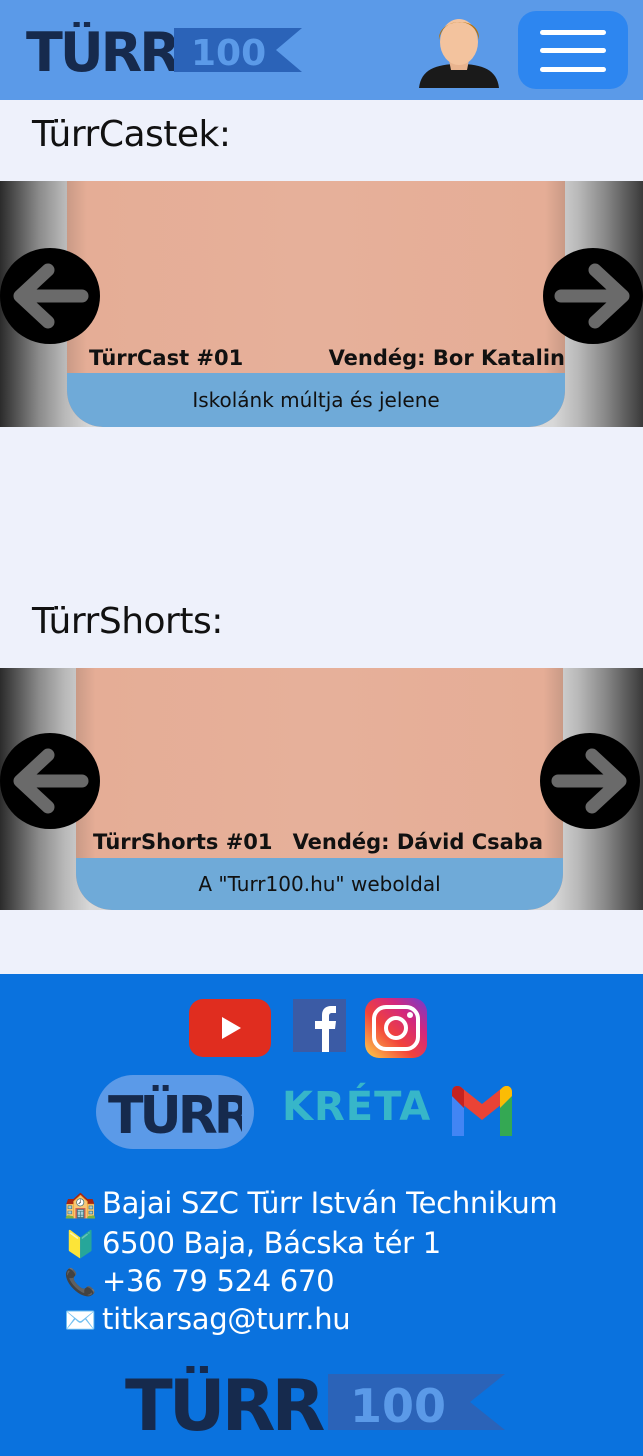  What do you see at coordinates (330, 1203) in the screenshot?
I see `contact-text: Bajai SZC Türr István Technikum` at bounding box center [330, 1203].